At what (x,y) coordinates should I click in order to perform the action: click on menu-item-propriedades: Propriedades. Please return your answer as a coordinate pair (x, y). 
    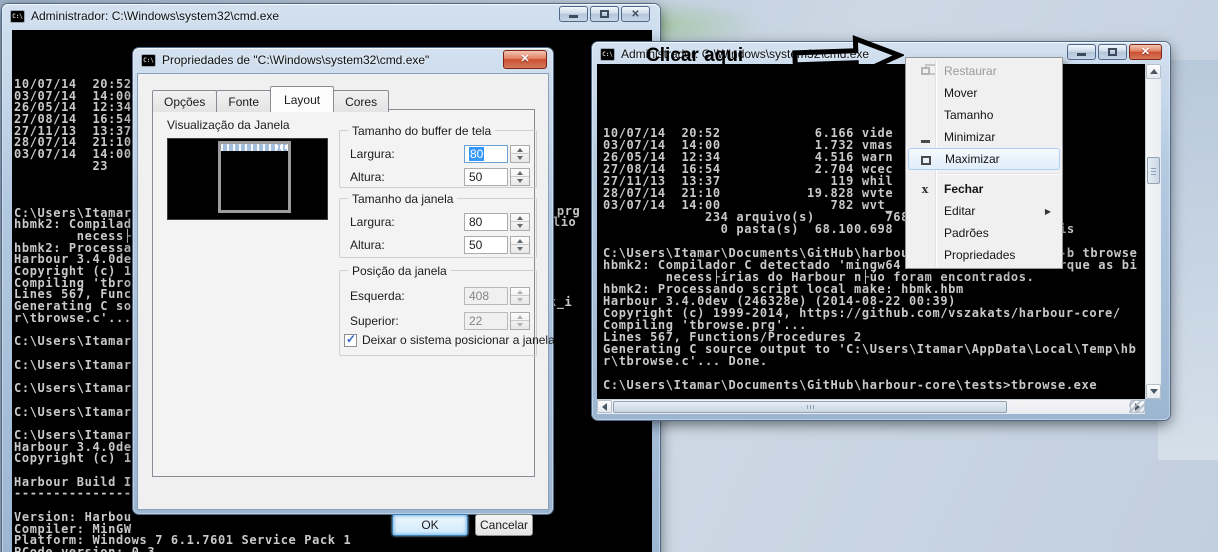
    Looking at the image, I should click on (984, 255).